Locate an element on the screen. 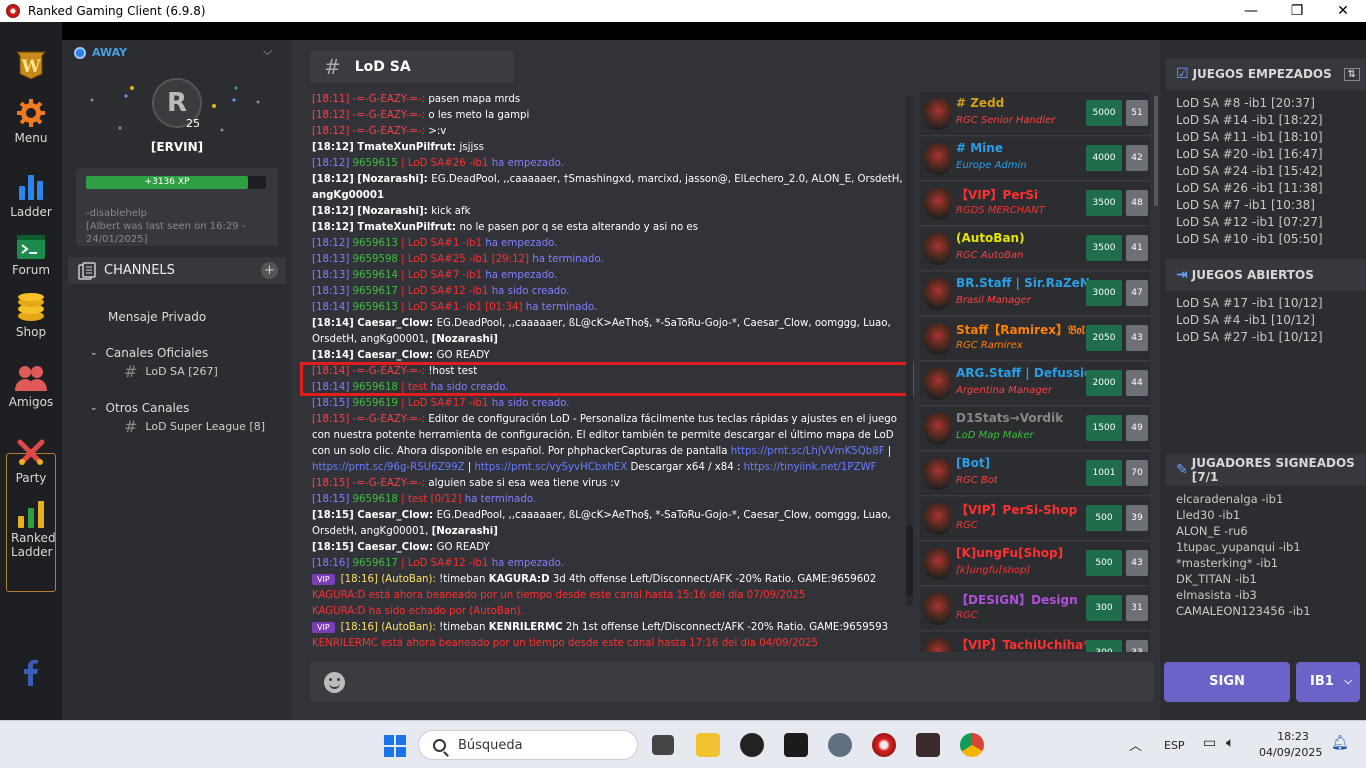  open-game-item: LoD SA #27 -ib1 [10/12] is located at coordinates (1249, 337).